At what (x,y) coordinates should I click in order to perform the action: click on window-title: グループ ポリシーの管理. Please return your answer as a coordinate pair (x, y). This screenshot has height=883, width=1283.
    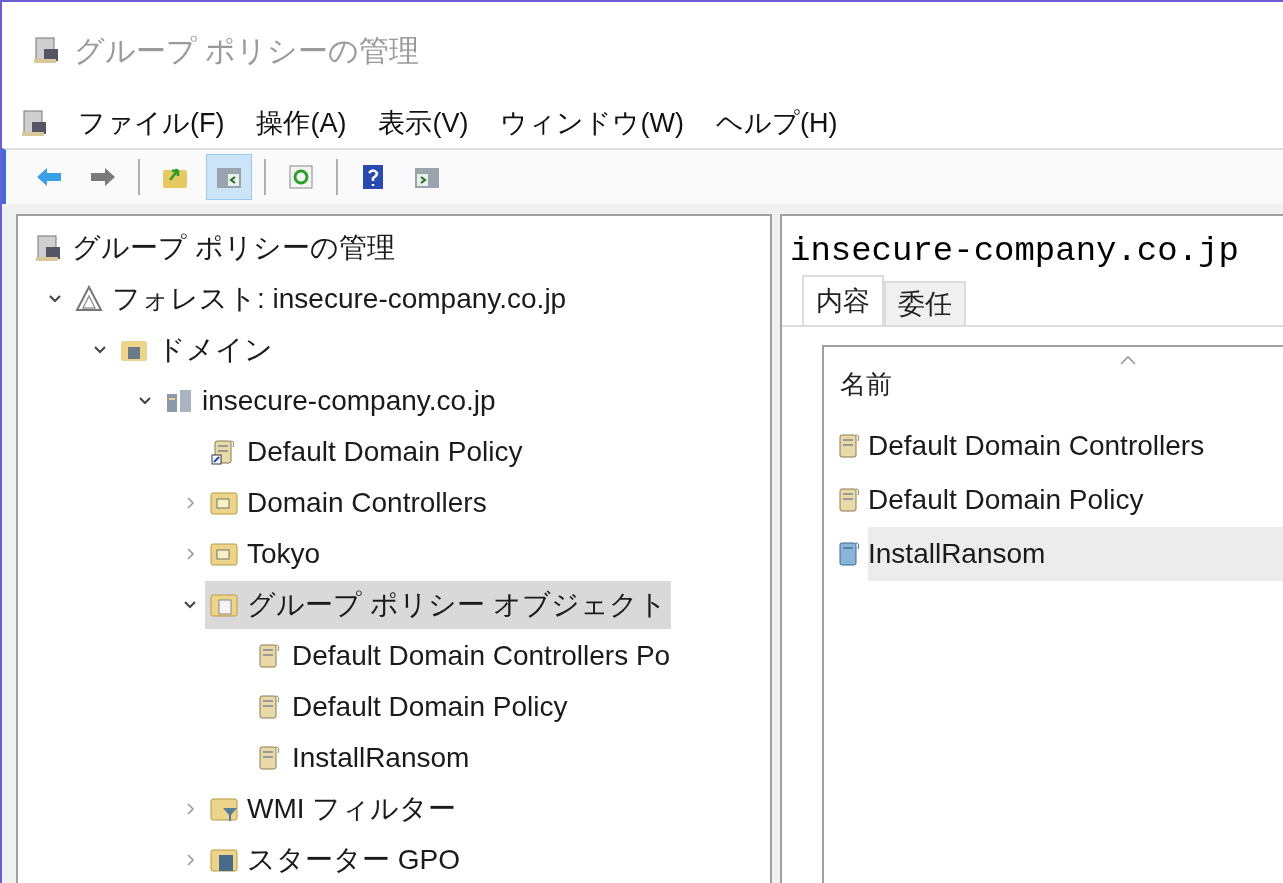
    Looking at the image, I should click on (247, 50).